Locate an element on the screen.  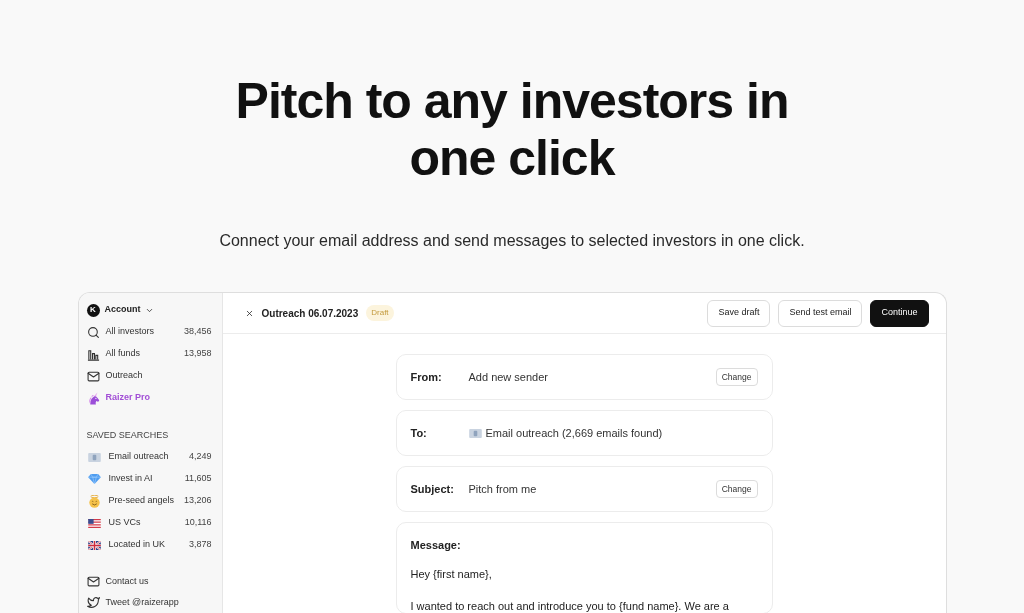
toolbar-button: Save draft is located at coordinates (739, 313).